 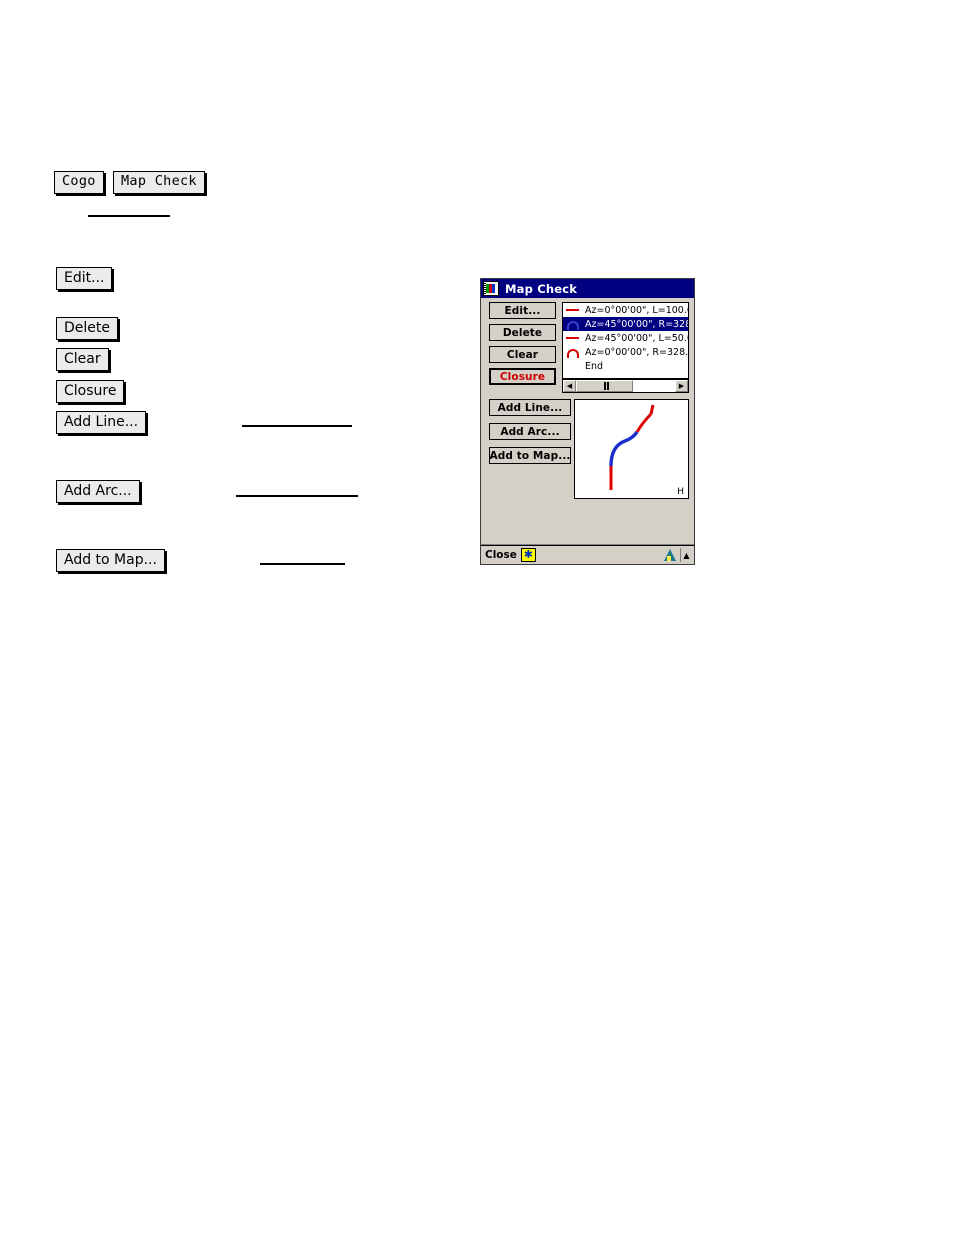 I want to click on scrollbar-grip-icon, so click(x=604, y=386).